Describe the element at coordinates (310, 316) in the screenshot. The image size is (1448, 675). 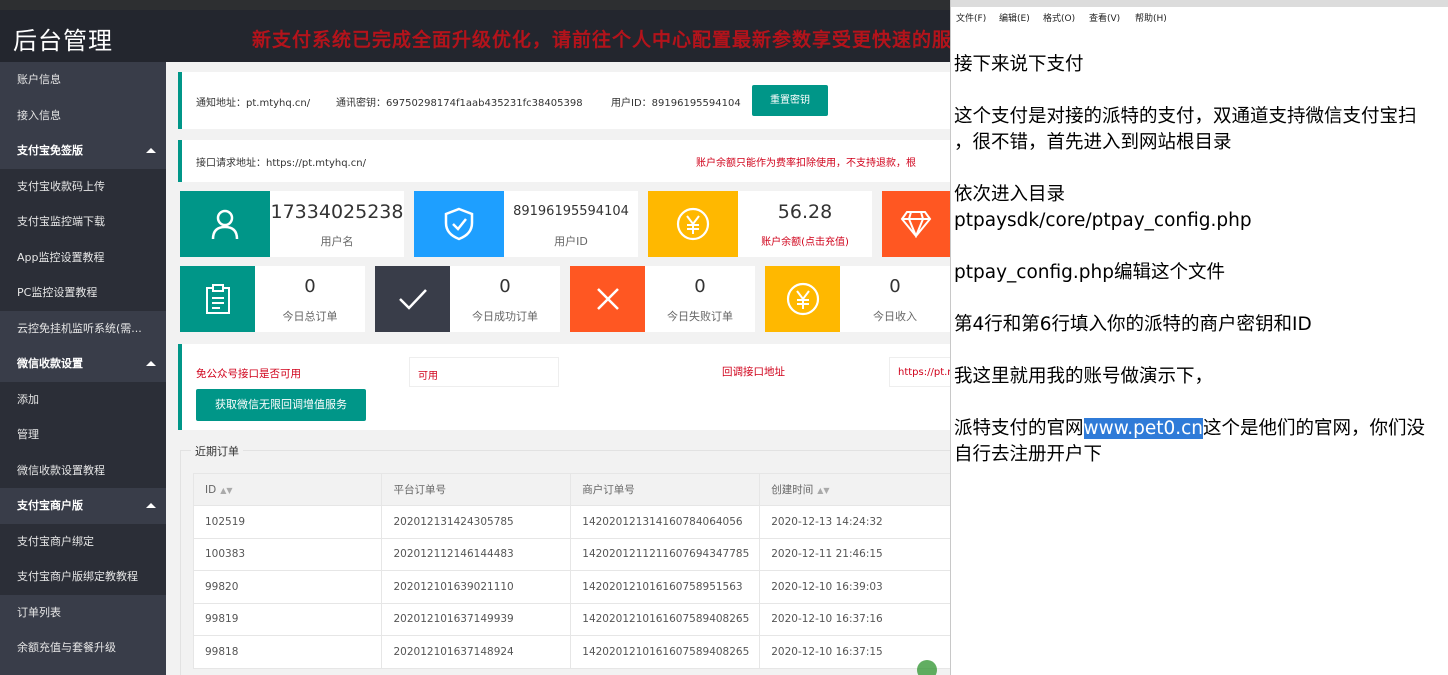
I see `stat-today-total-label: 今日总订单` at that location.